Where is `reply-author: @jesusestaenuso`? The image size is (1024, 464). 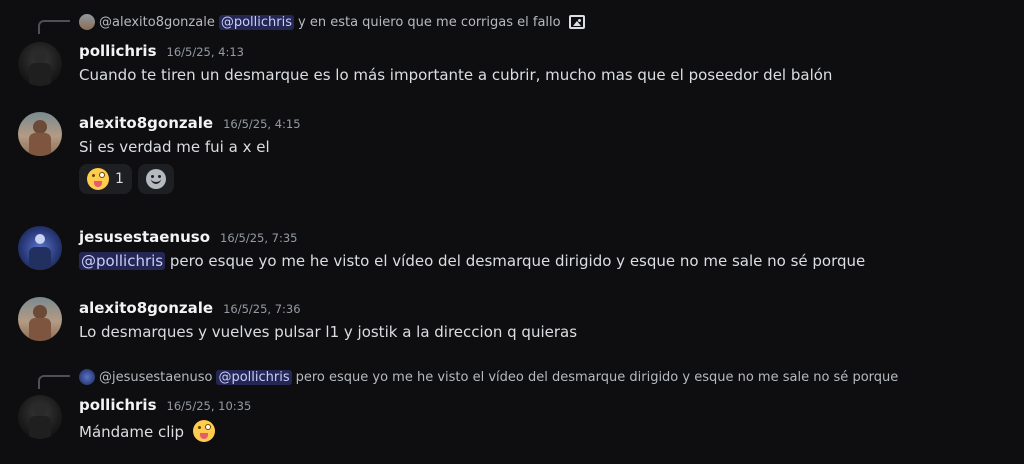
reply-author: @jesusestaenuso is located at coordinates (155, 377).